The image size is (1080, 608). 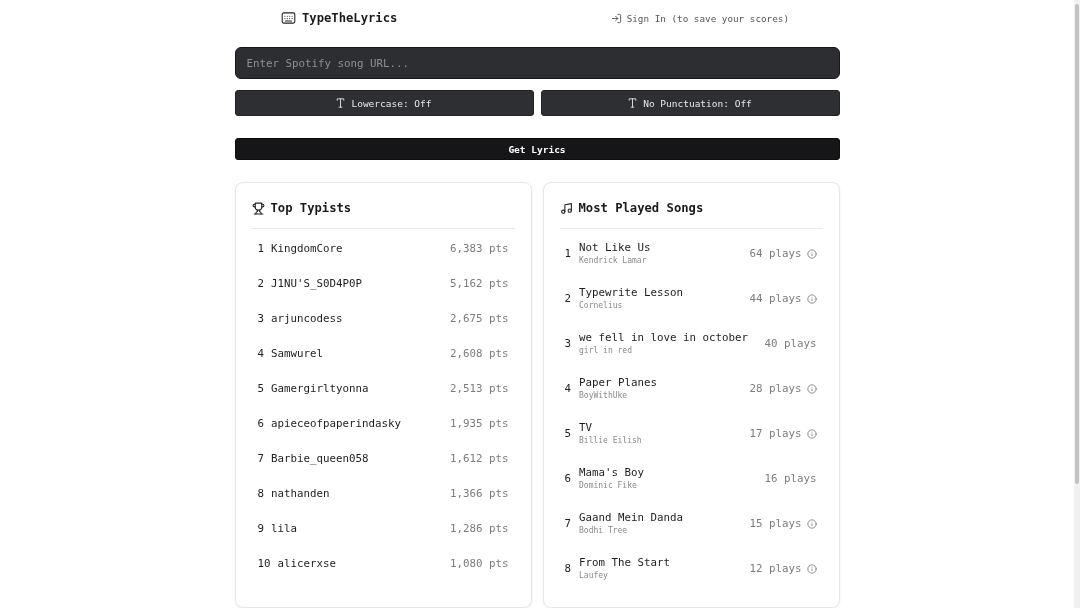 What do you see at coordinates (1077, 244) in the screenshot?
I see `scrollbar-thumb` at bounding box center [1077, 244].